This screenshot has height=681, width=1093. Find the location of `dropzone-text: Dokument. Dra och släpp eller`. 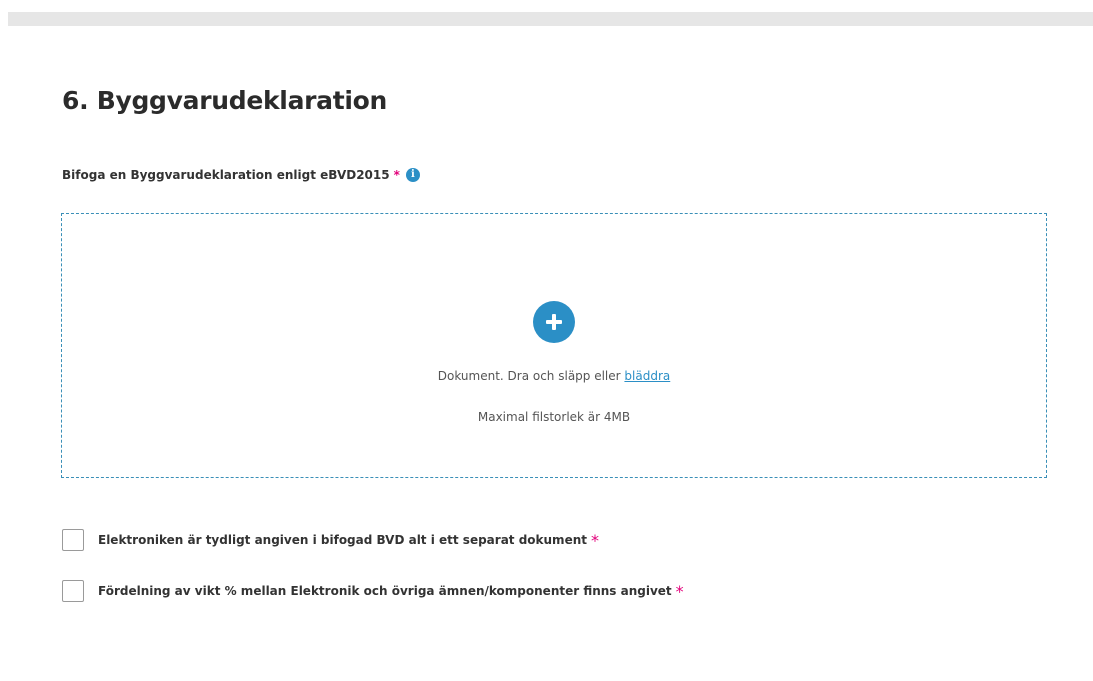

dropzone-text: Dokument. Dra och släpp eller is located at coordinates (529, 376).